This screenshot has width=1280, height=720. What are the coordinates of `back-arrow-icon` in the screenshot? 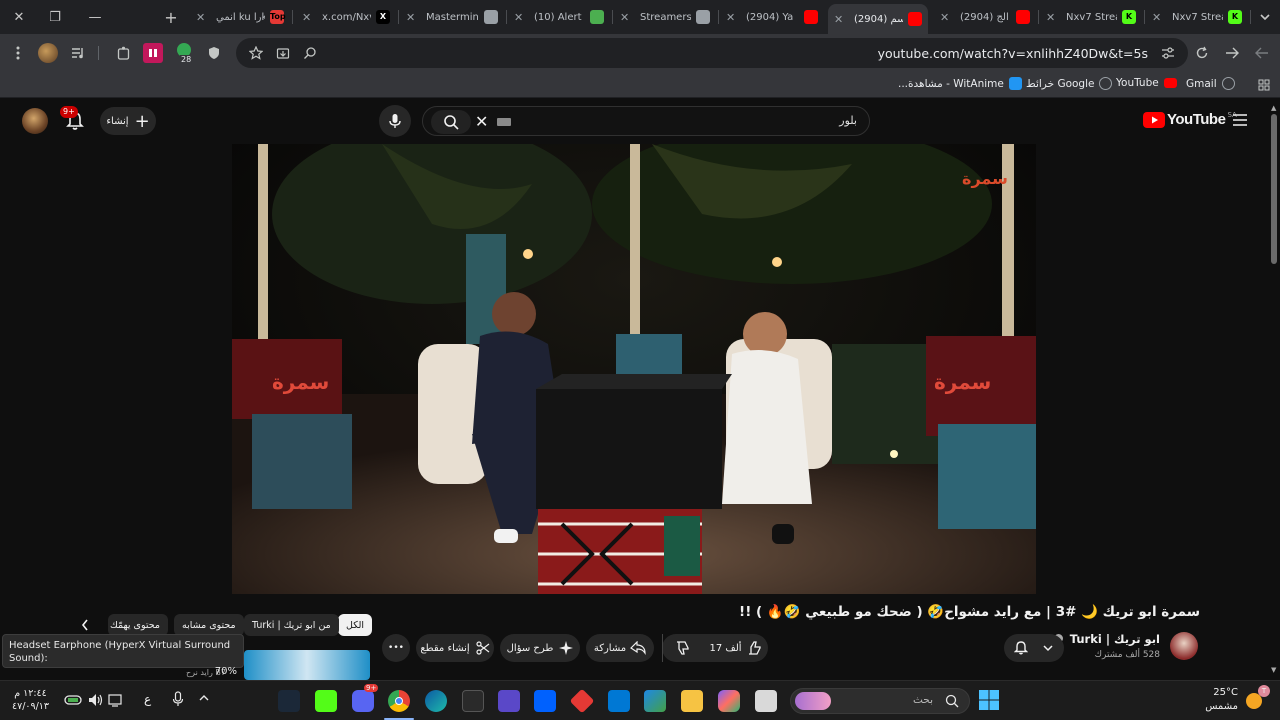 It's located at (1232, 53).